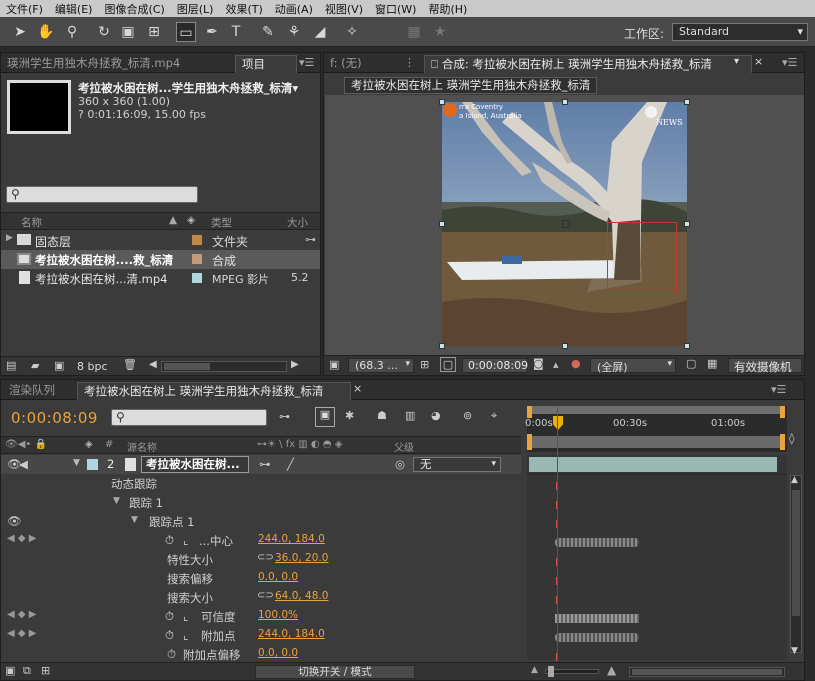  Describe the element at coordinates (740, 32) in the screenshot. I see `workspace-select: Standard ▾` at that location.